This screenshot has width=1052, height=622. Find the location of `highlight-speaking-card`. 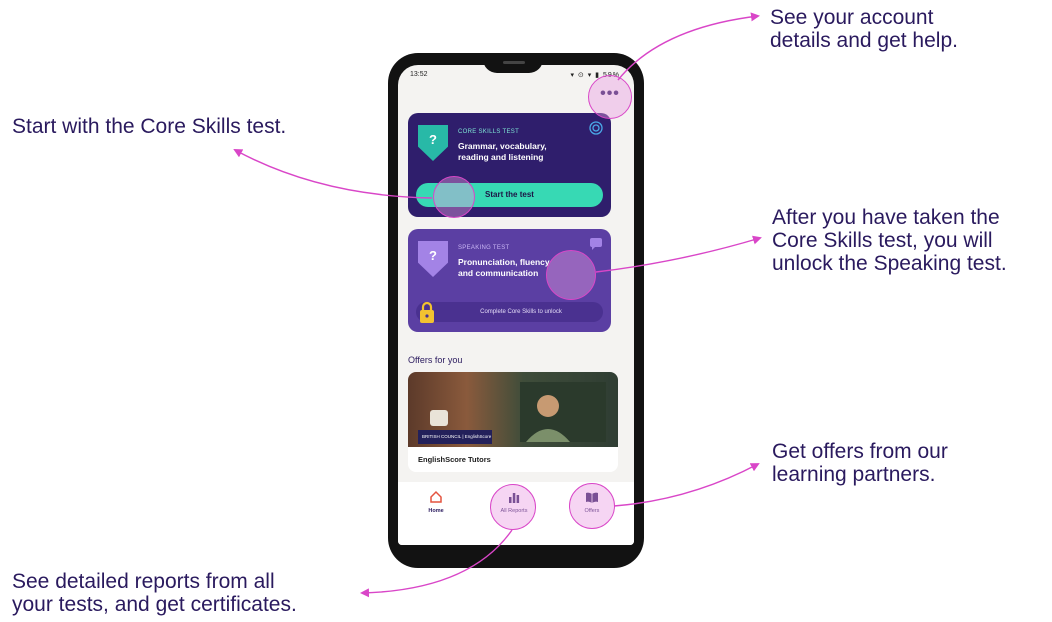

highlight-speaking-card is located at coordinates (571, 275).